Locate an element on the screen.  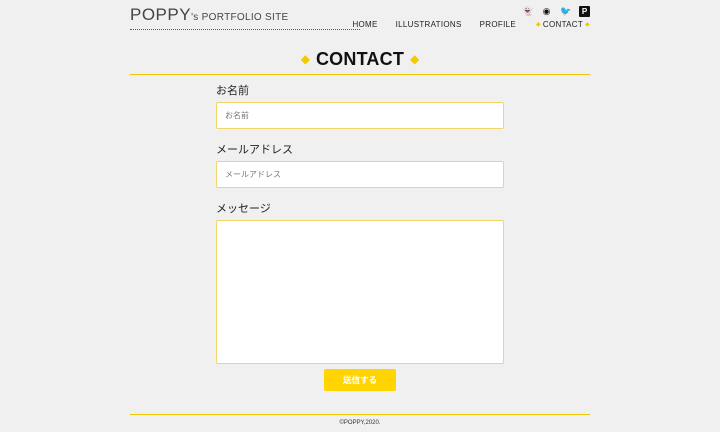
snapchat-icon: 👻 is located at coordinates (527, 11).